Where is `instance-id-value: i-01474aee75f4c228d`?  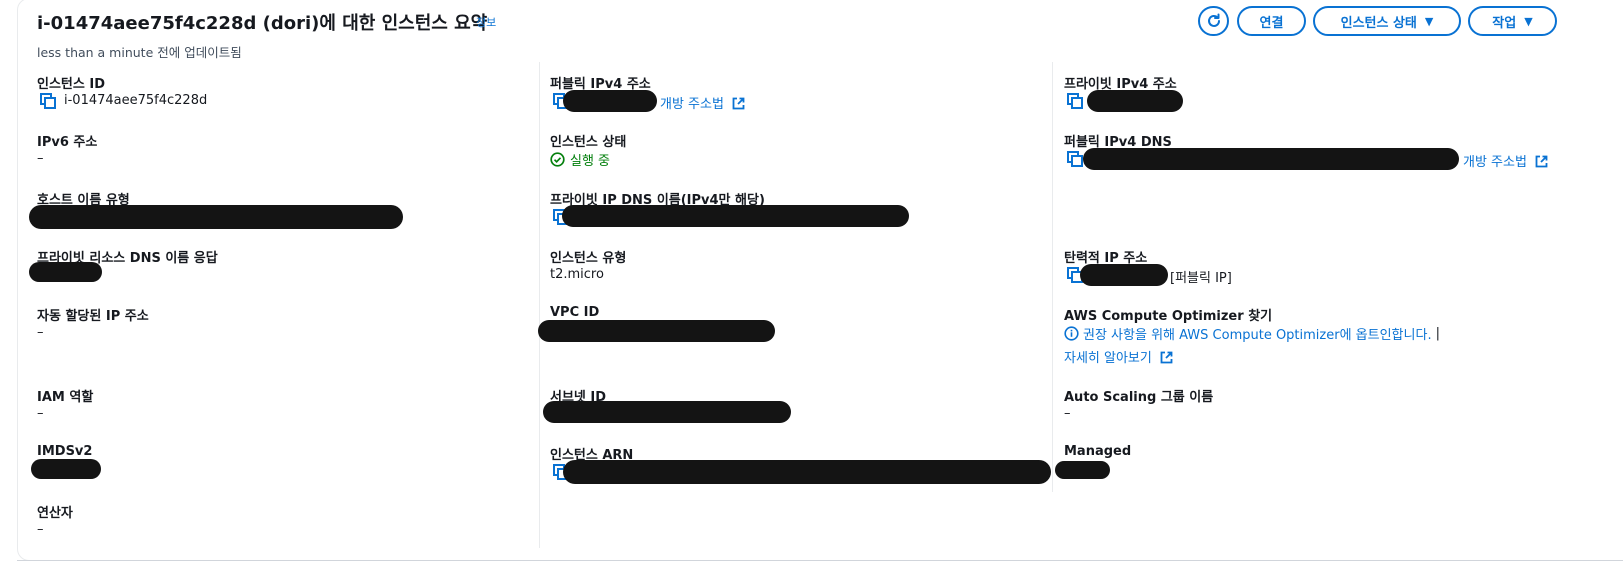
instance-id-value: i-01474aee75f4c228d is located at coordinates (136, 100).